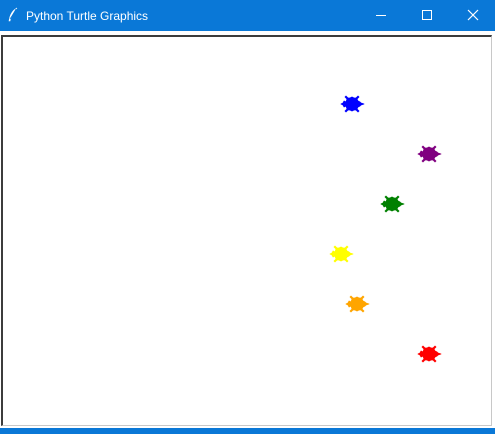 The image size is (495, 434). I want to click on turtle-orange-icon, so click(357, 304).